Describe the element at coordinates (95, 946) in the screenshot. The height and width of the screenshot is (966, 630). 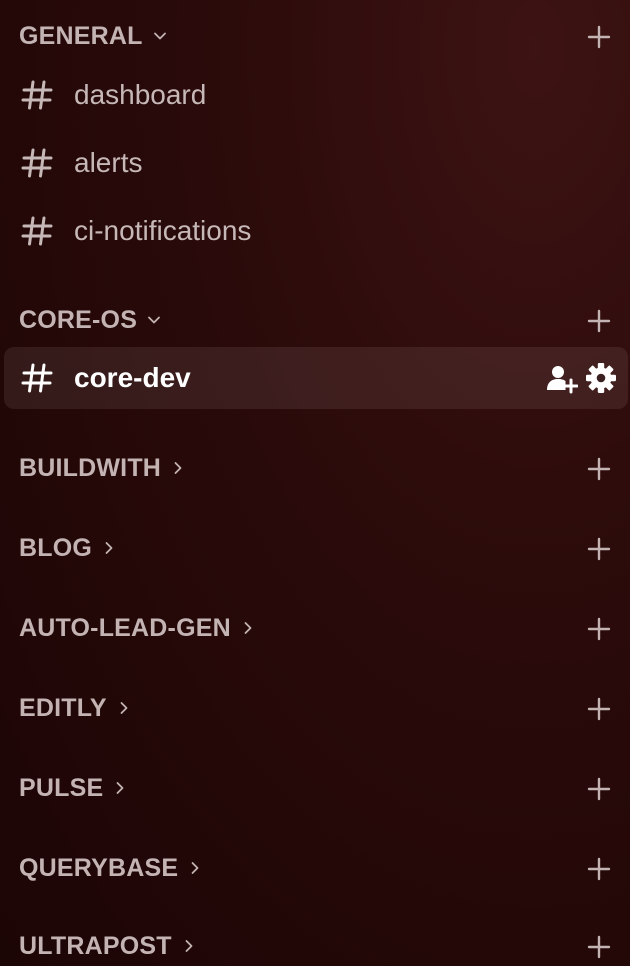
I see `category-label: ULTRAPOST` at that location.